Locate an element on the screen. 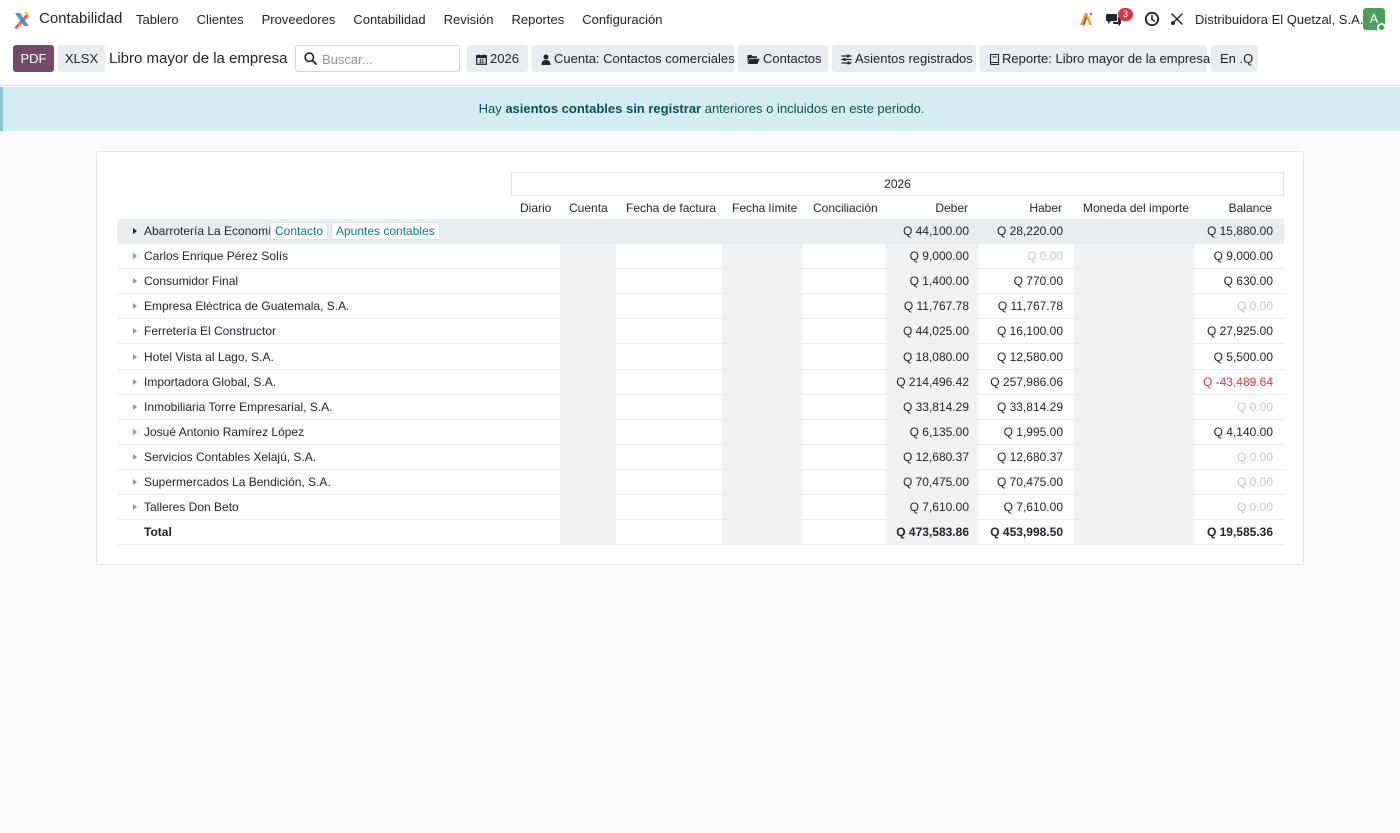 This screenshot has height=833, width=1400. credit-cell: Q 16,100.00 is located at coordinates (1029, 331).